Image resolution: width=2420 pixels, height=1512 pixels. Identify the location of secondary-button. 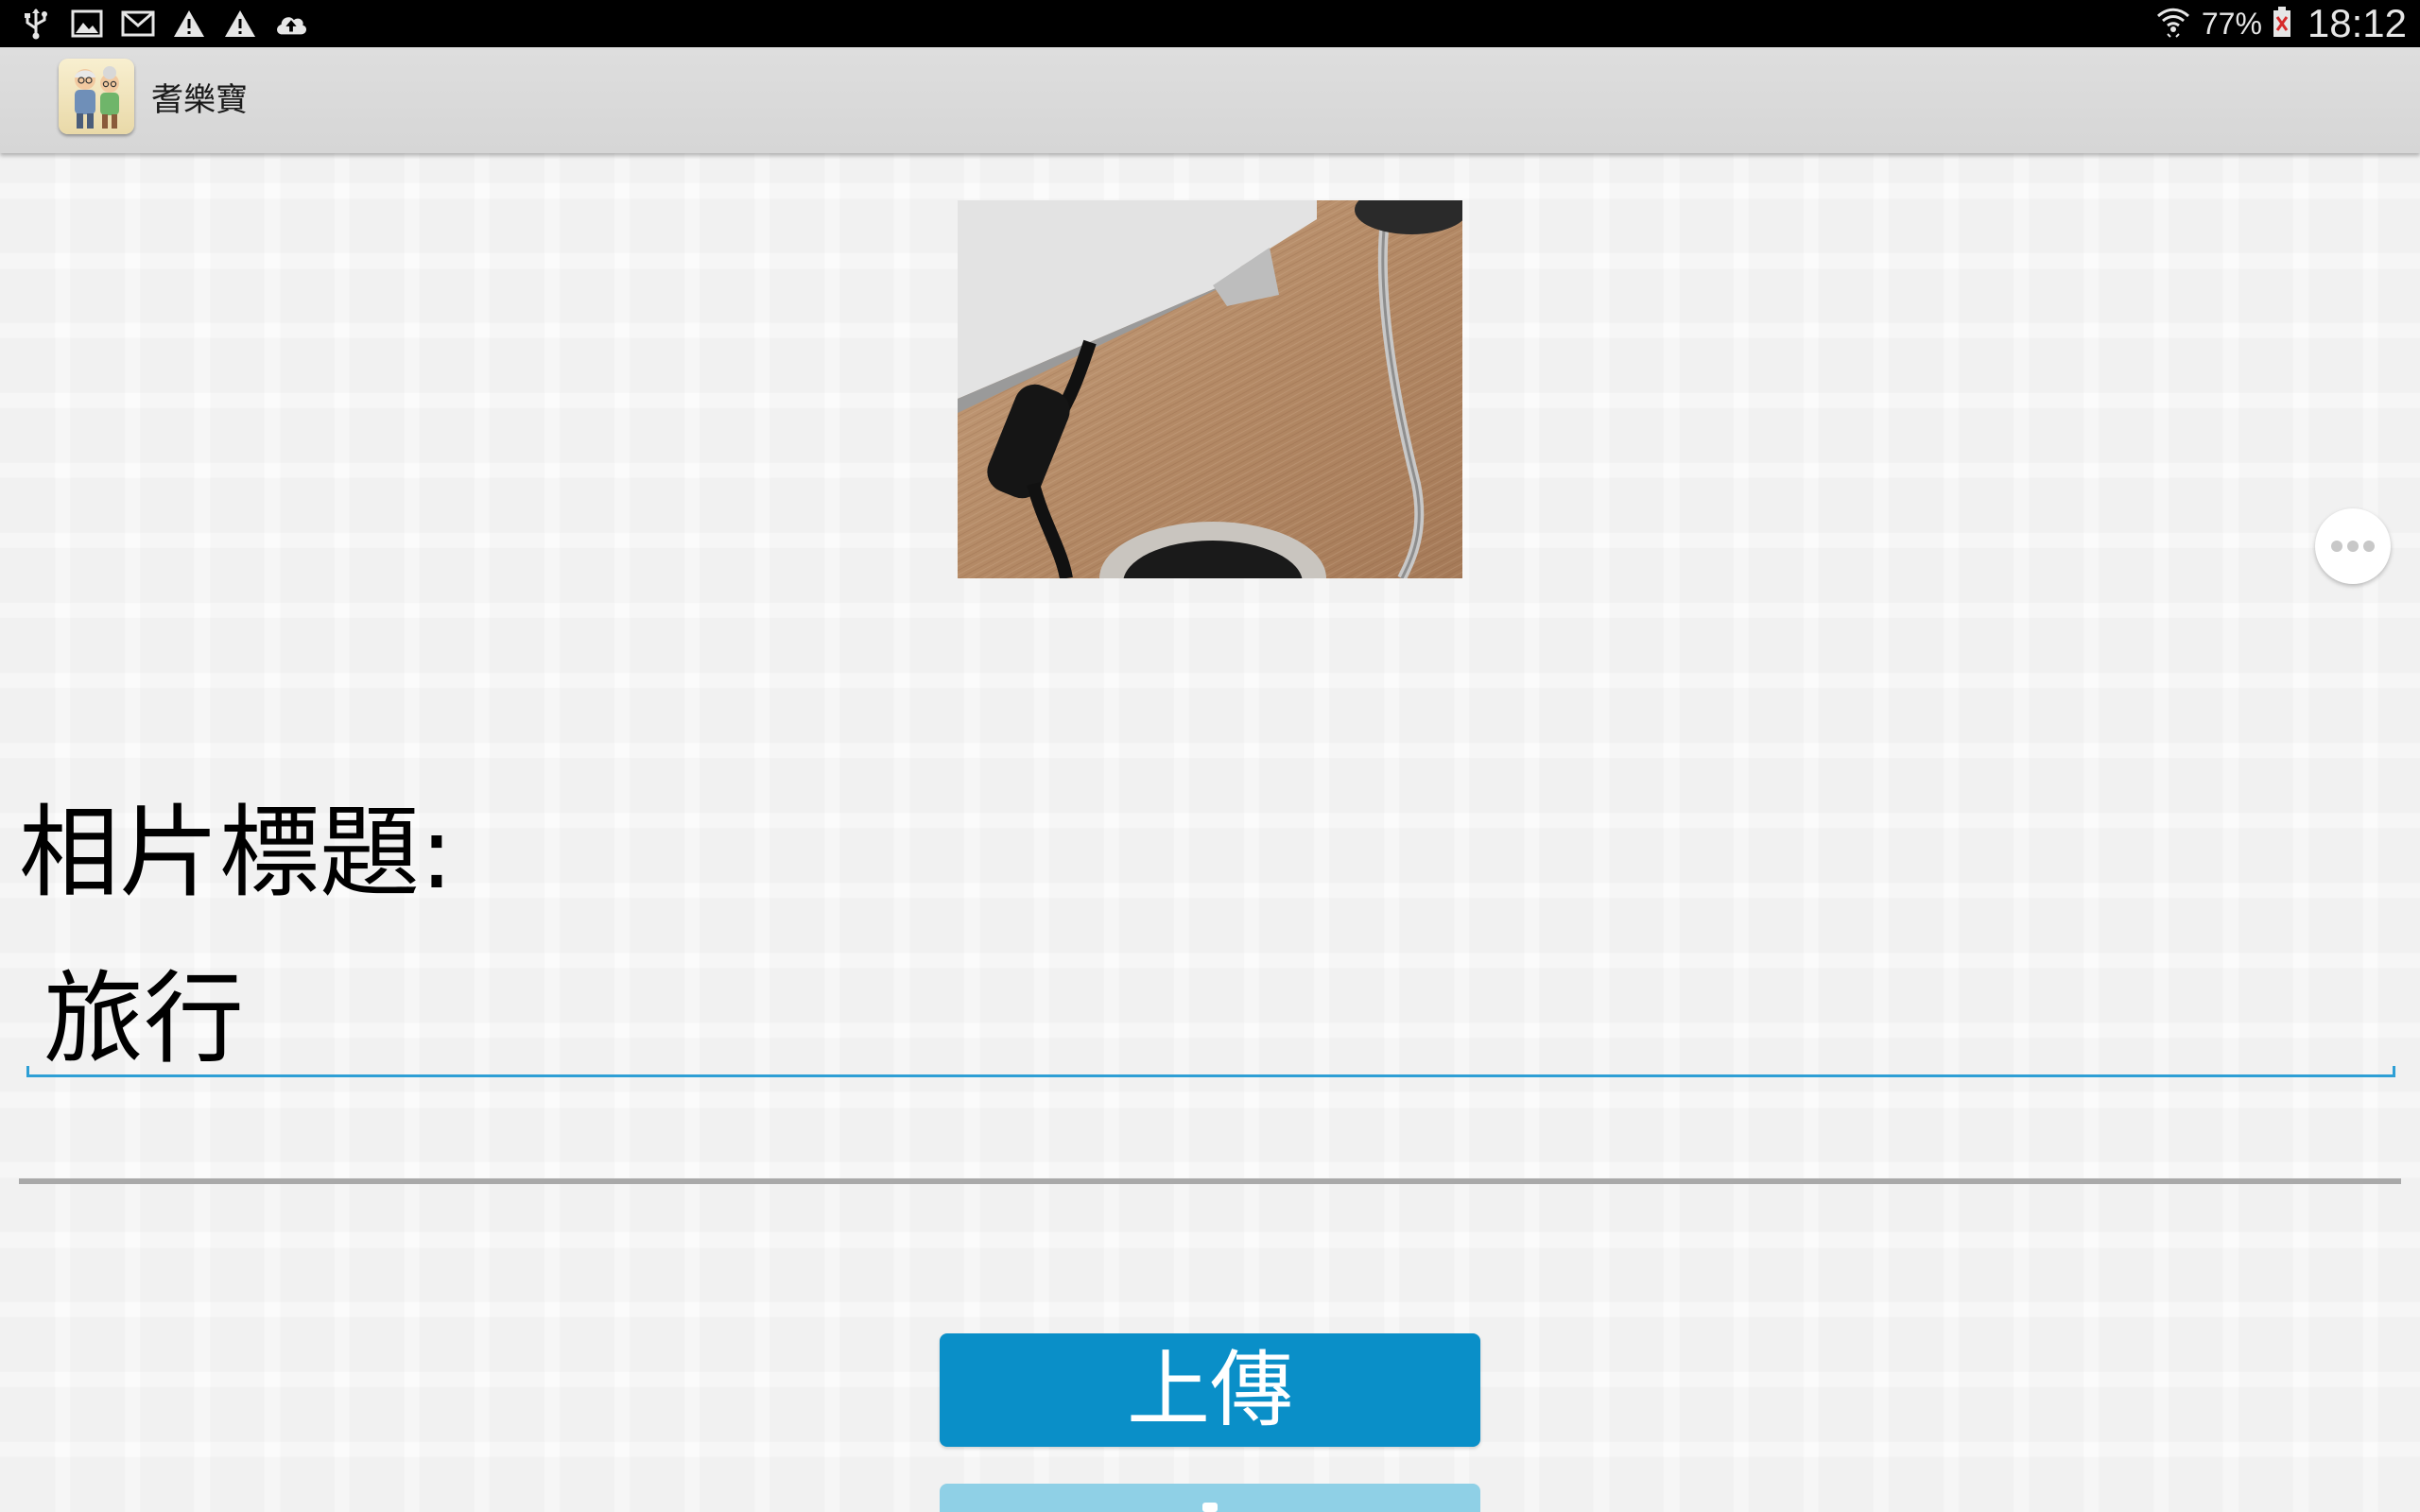
(1210, 1498).